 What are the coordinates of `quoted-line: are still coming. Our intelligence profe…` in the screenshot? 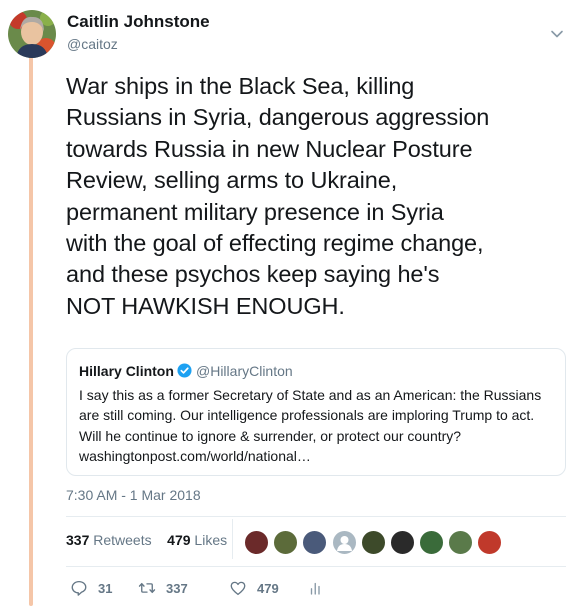 It's located at (307, 415).